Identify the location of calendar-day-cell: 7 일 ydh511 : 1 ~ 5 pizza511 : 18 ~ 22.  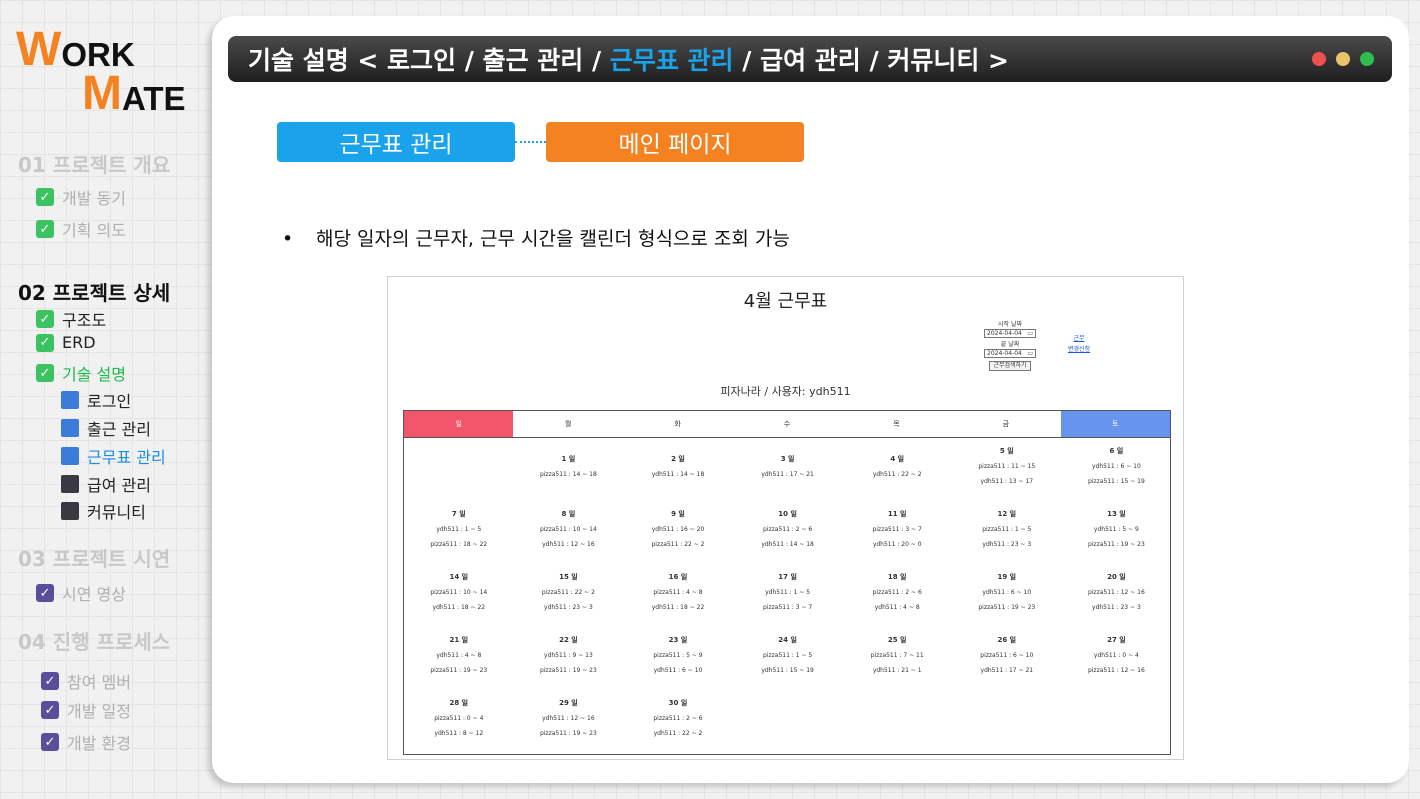
(459, 529).